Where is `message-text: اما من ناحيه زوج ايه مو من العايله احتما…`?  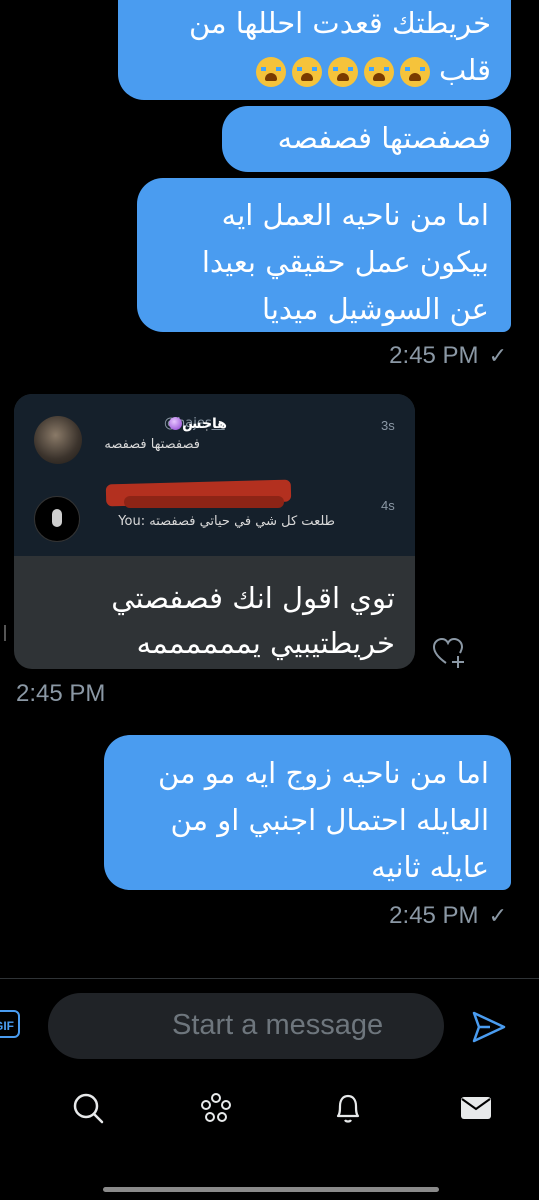 message-text: اما من ناحيه زوج ايه مو من العايله احتما… is located at coordinates (323, 820).